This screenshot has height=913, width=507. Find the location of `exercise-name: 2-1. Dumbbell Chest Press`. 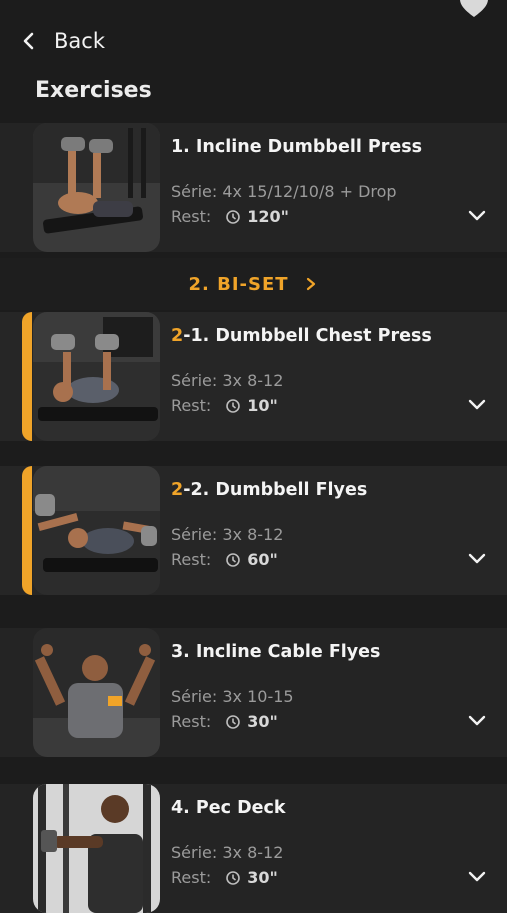

exercise-name: 2-1. Dumbbell Chest Press is located at coordinates (301, 336).